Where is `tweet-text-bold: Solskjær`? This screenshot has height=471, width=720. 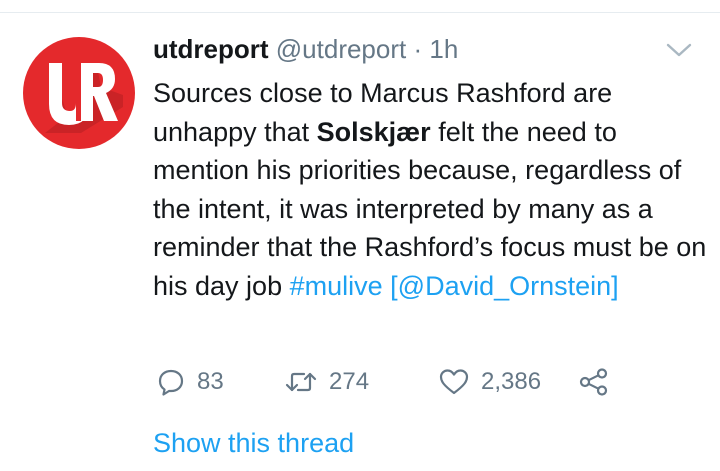 tweet-text-bold: Solskjær is located at coordinates (373, 131).